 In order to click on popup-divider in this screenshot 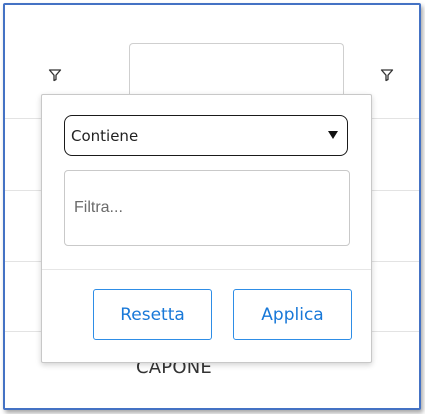, I will do `click(206, 269)`.